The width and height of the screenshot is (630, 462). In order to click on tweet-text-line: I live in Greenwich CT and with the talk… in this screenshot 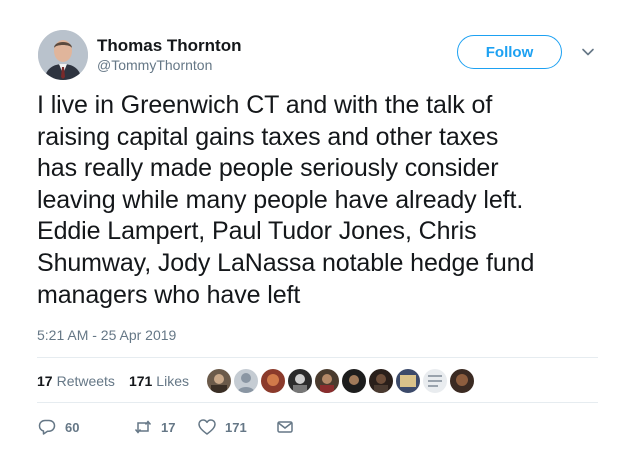, I will do `click(265, 105)`.